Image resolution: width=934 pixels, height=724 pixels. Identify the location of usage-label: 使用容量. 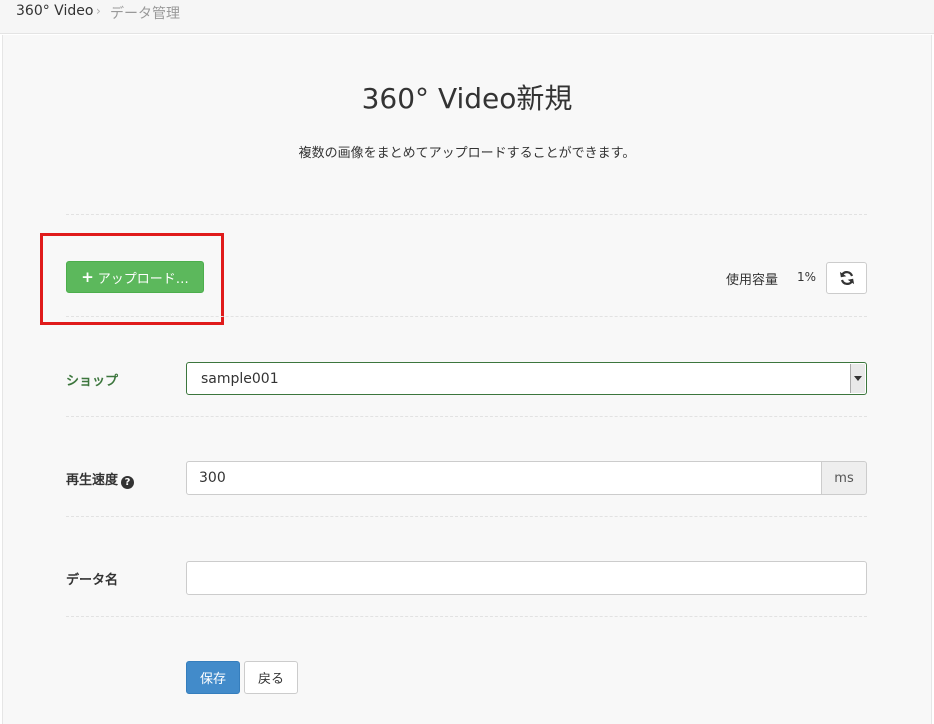
(752, 280).